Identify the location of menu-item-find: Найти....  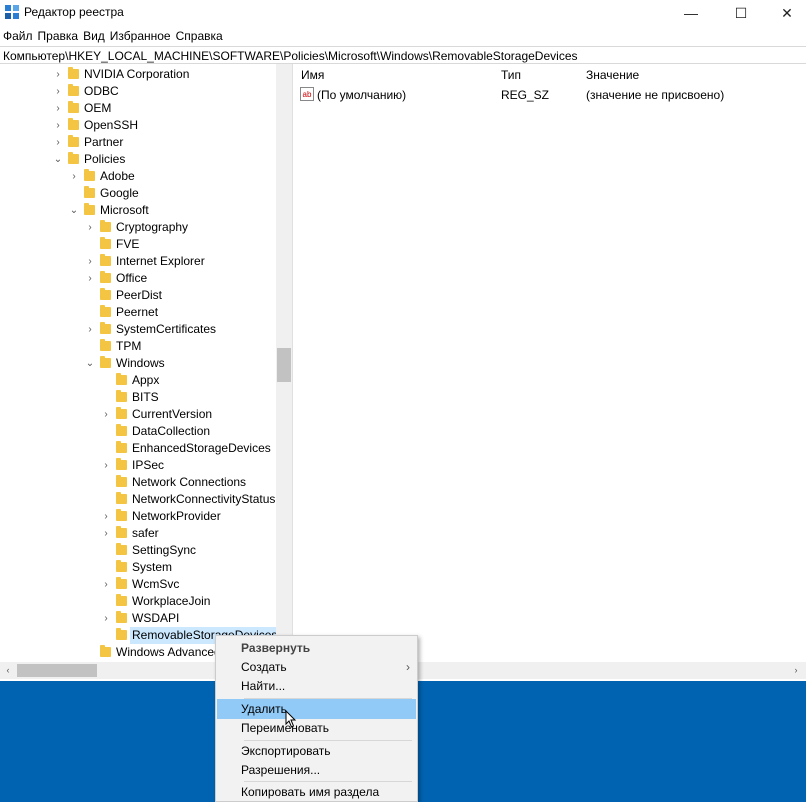
(316, 686).